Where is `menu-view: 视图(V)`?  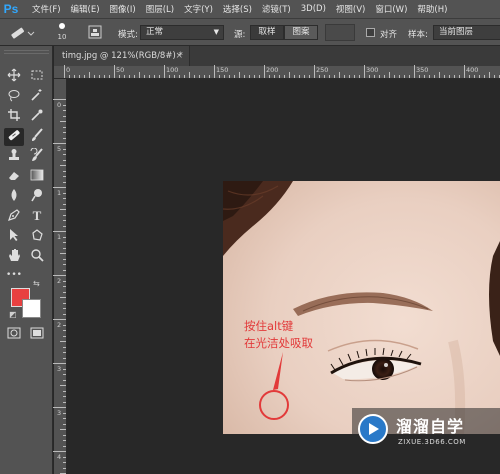
menu-view: 视图(V) is located at coordinates (350, 9).